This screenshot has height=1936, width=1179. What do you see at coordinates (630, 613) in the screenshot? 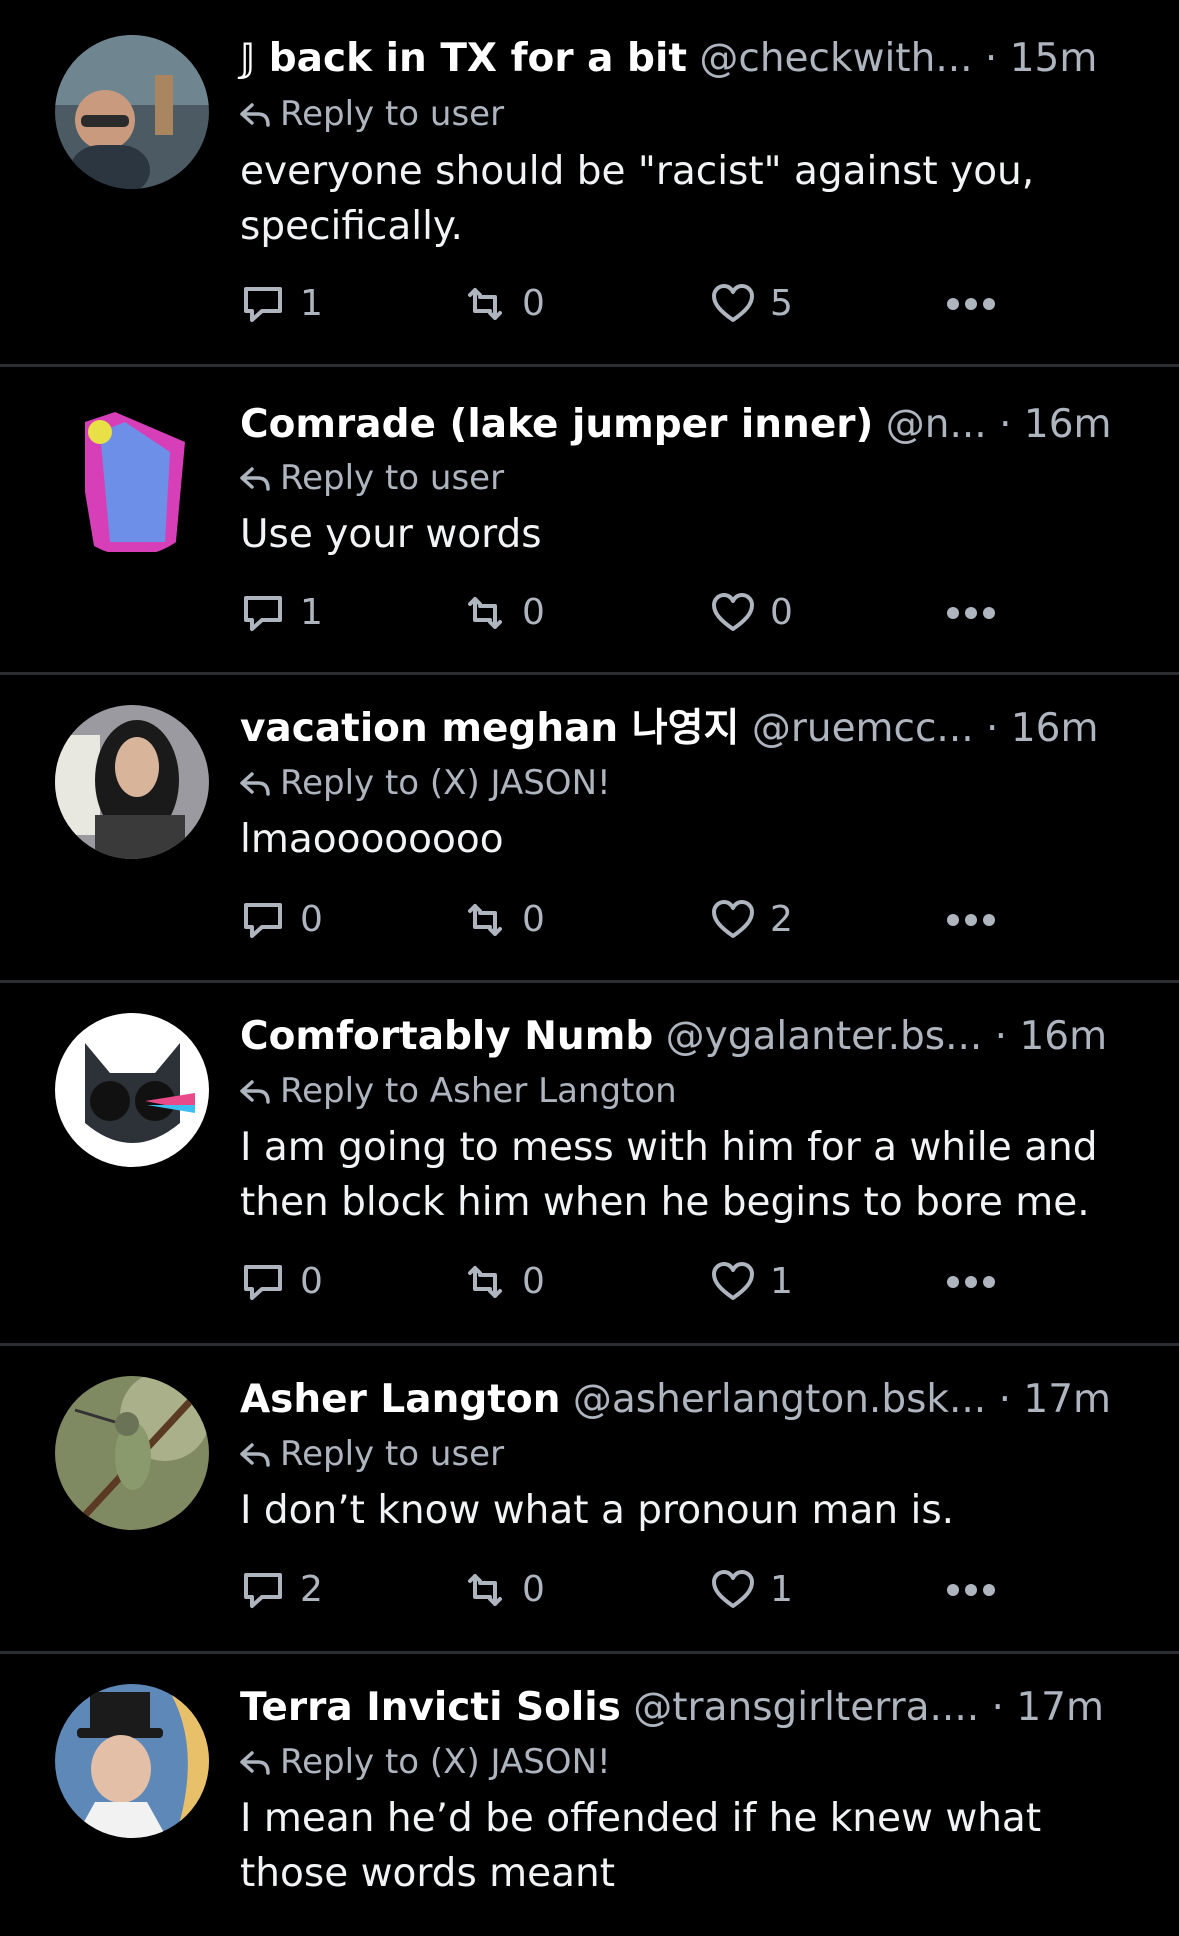
I see `post-actions: 1 0 0` at bounding box center [630, 613].